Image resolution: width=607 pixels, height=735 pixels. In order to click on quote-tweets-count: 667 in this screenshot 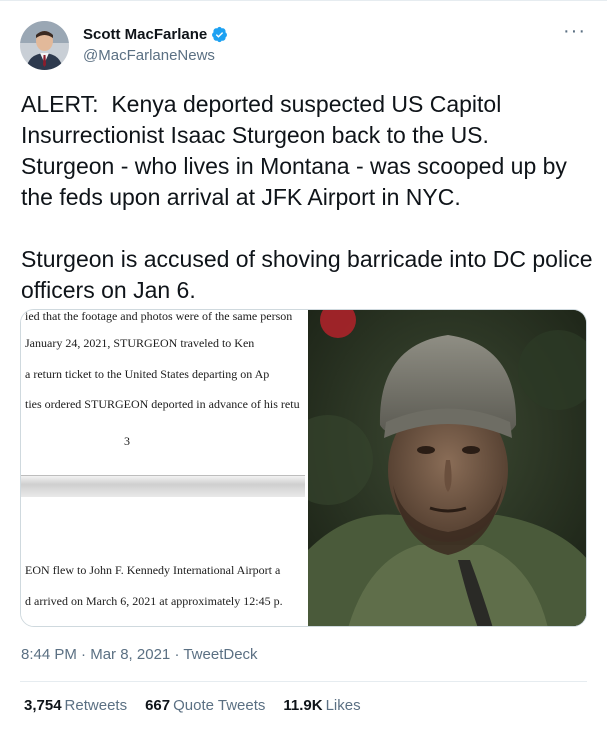, I will do `click(158, 705)`.